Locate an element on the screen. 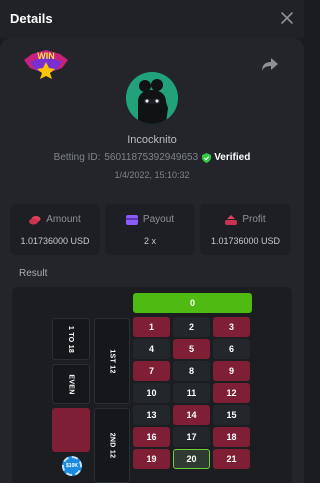 This screenshot has height=483, width=320. stat-profit: Profit 1.01736000 USD is located at coordinates (245, 229).